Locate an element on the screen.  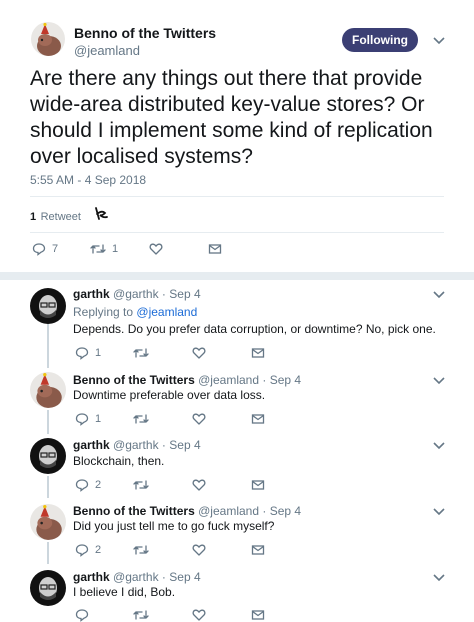
reply-action is located at coordinates (85, 614).